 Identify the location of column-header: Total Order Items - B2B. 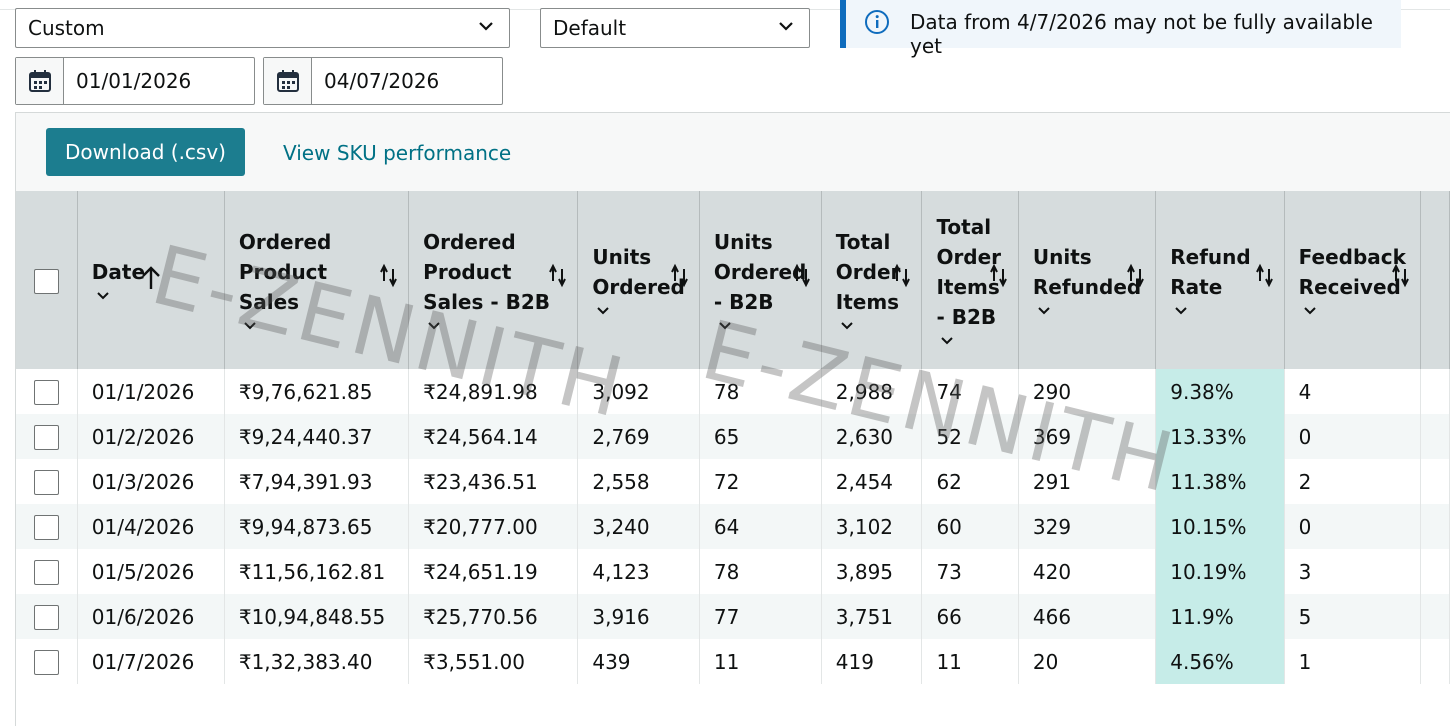
(970, 280).